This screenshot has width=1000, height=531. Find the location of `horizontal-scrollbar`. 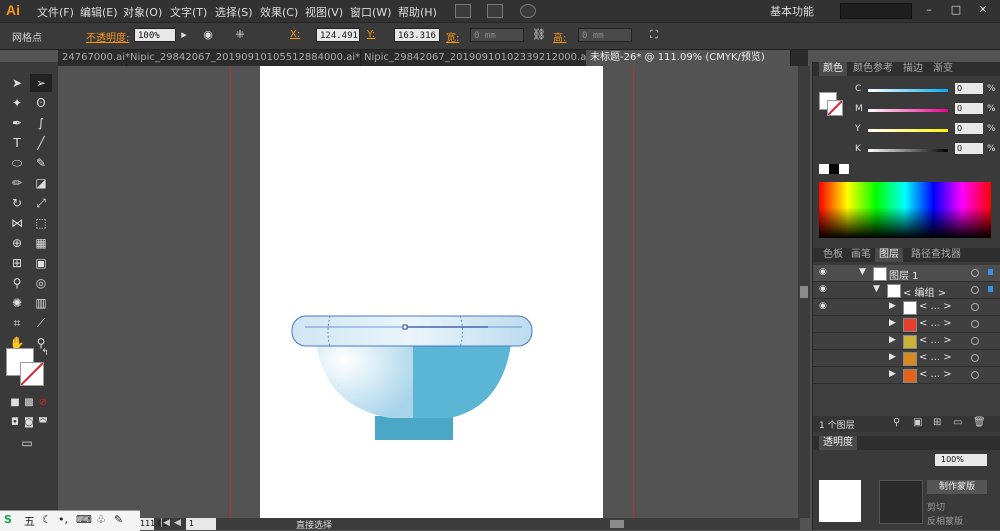

horizontal-scrollbar is located at coordinates (615, 524).